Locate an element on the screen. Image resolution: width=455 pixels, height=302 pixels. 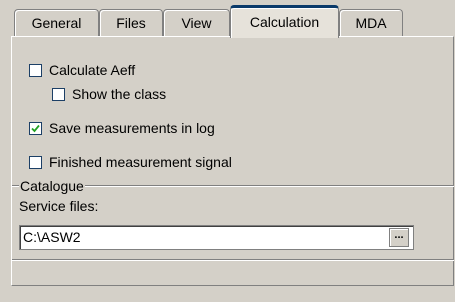
finished-signal-checkbox is located at coordinates (35, 162).